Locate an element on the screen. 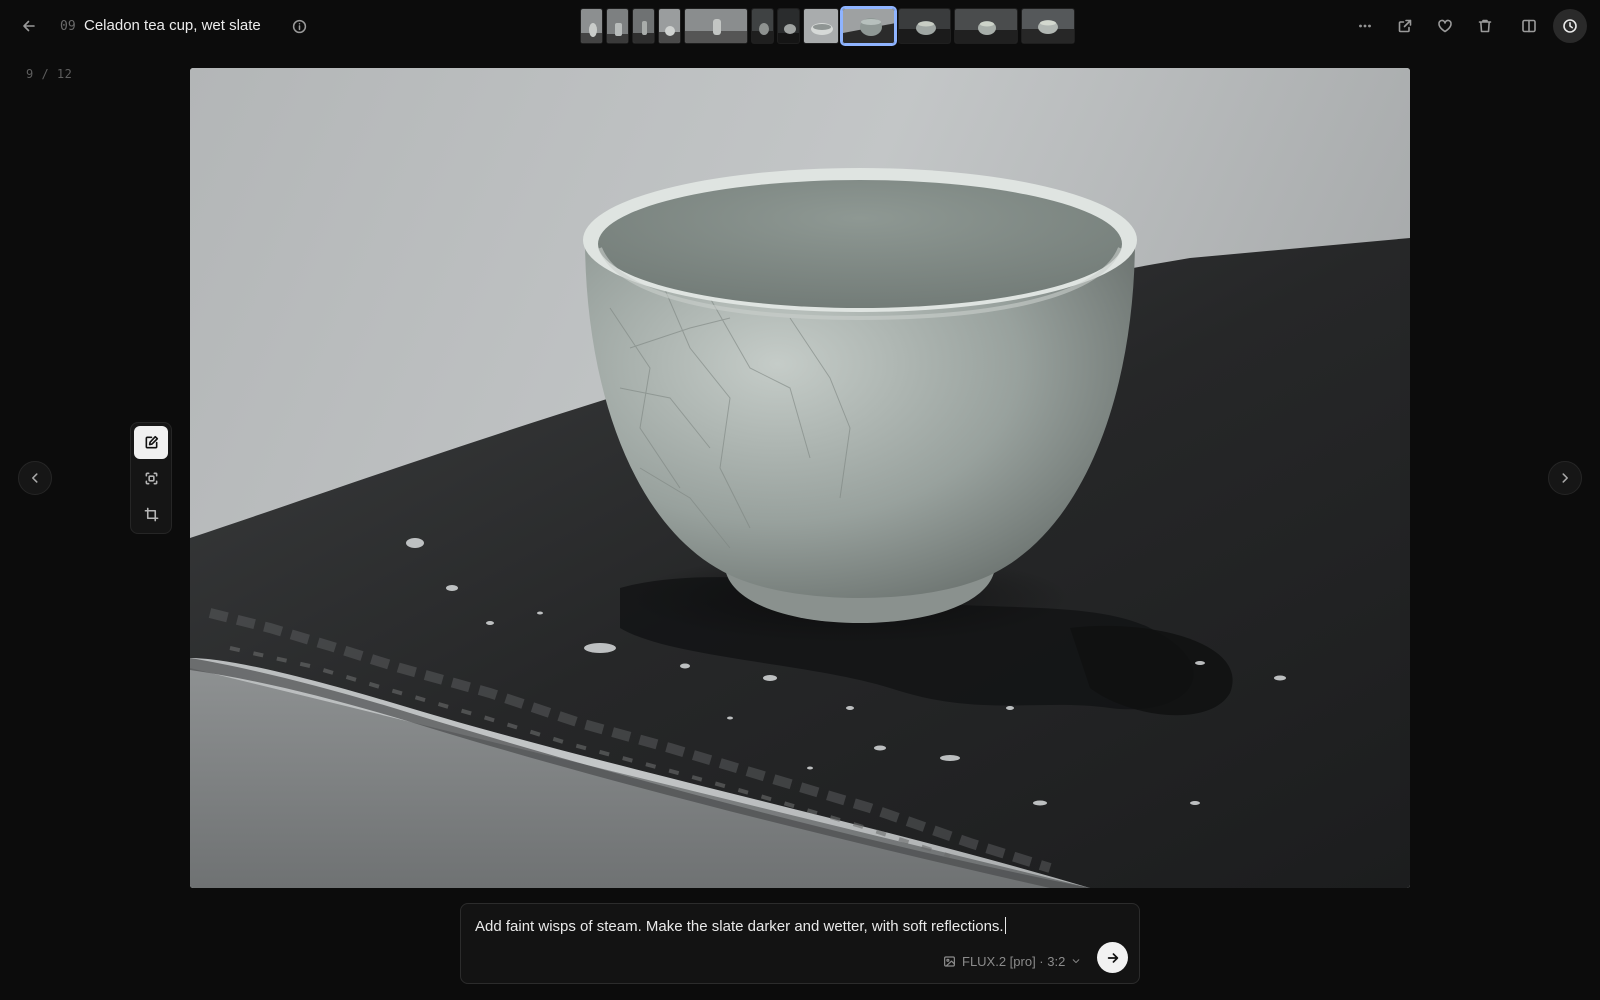 This screenshot has height=1000, width=1600. more-button is located at coordinates (1365, 26).